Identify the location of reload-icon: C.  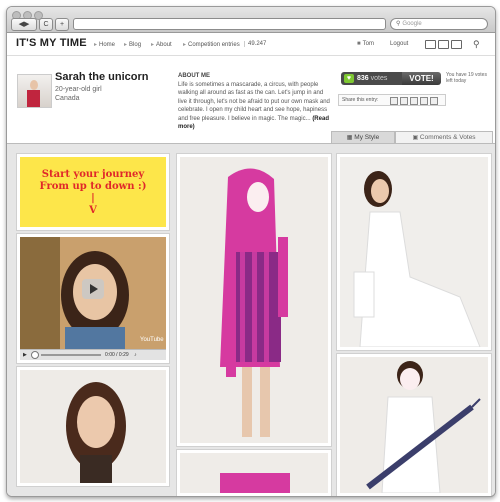
(46, 24).